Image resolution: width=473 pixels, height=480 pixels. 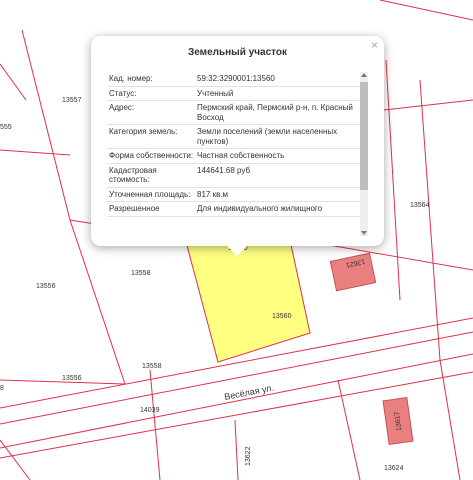 What do you see at coordinates (364, 75) in the screenshot?
I see `scroll-up-arrow-icon` at bounding box center [364, 75].